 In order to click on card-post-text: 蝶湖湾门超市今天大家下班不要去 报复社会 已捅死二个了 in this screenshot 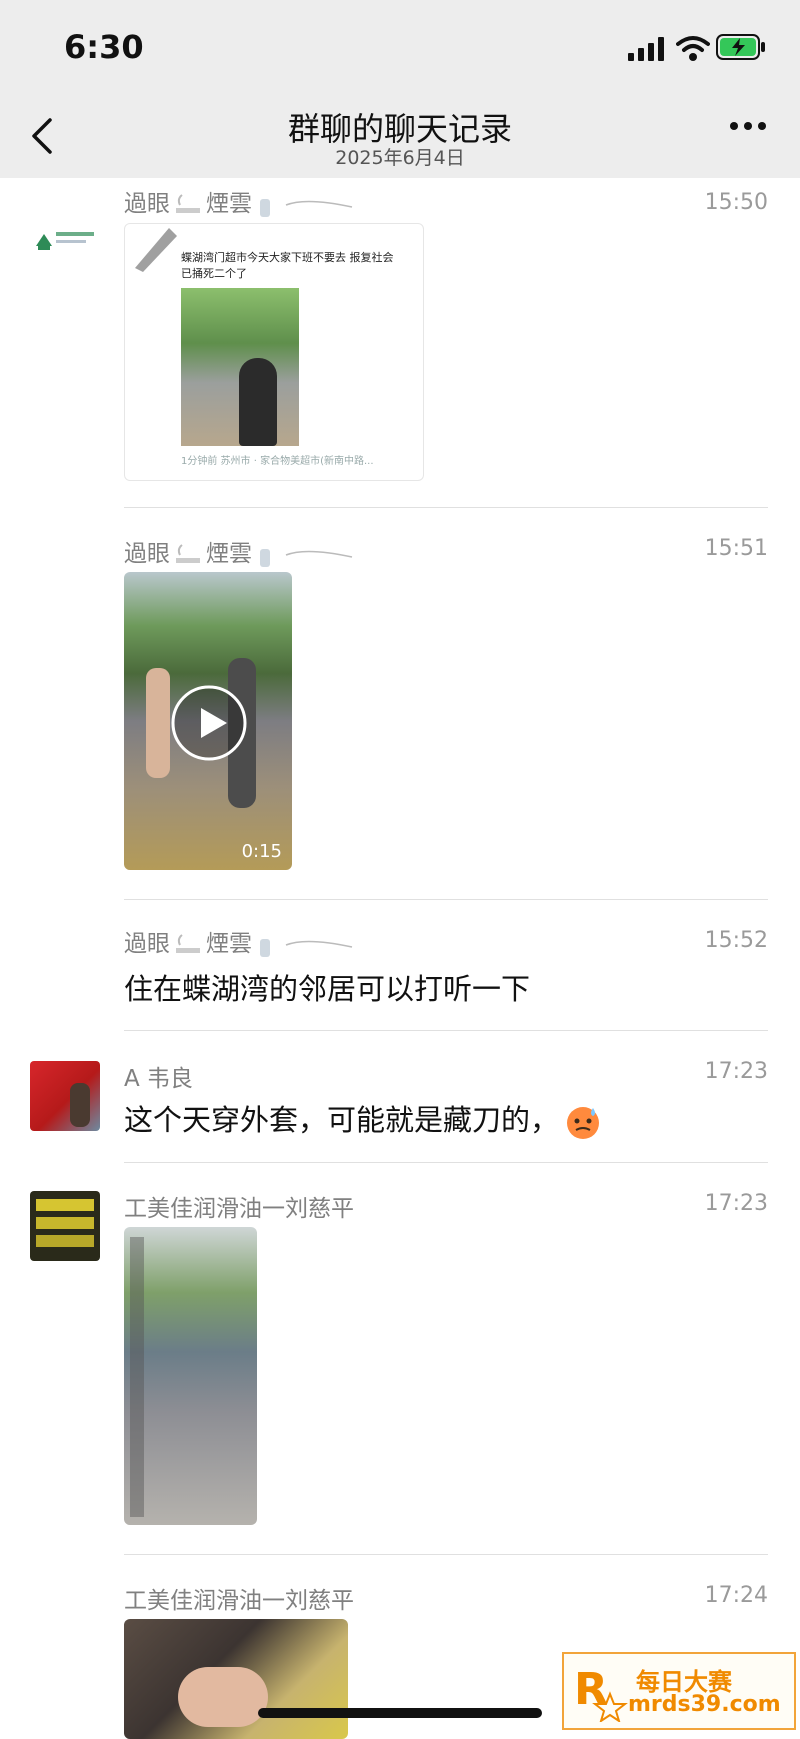, I will do `click(287, 265)`.